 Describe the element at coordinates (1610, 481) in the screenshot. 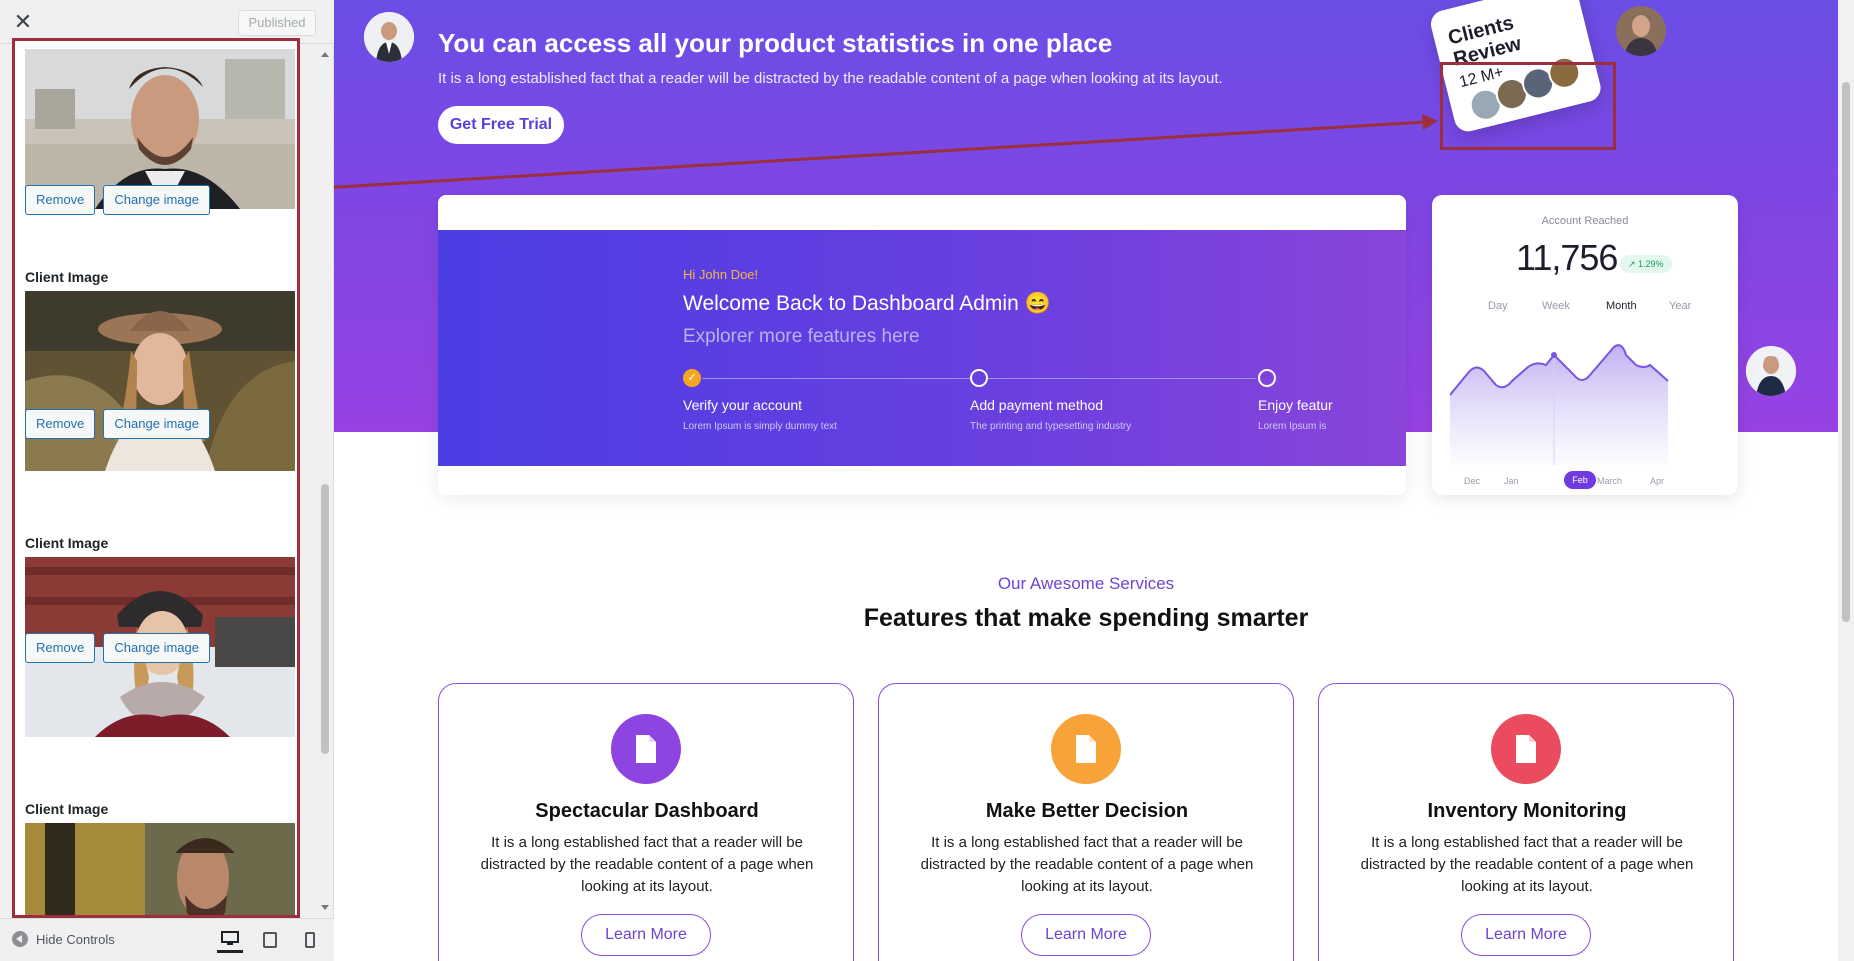

I see `month-march: March` at that location.